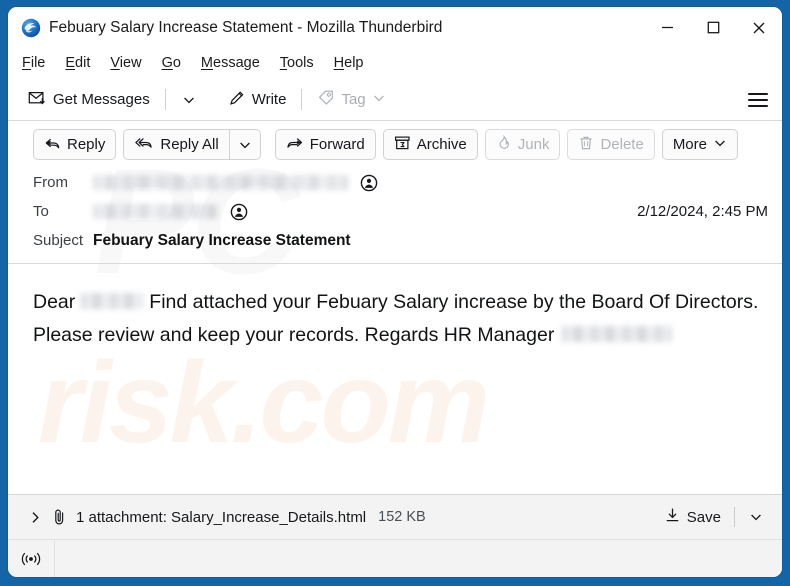 The height and width of the screenshot is (586, 790). I want to click on tag-label: Tag, so click(353, 99).